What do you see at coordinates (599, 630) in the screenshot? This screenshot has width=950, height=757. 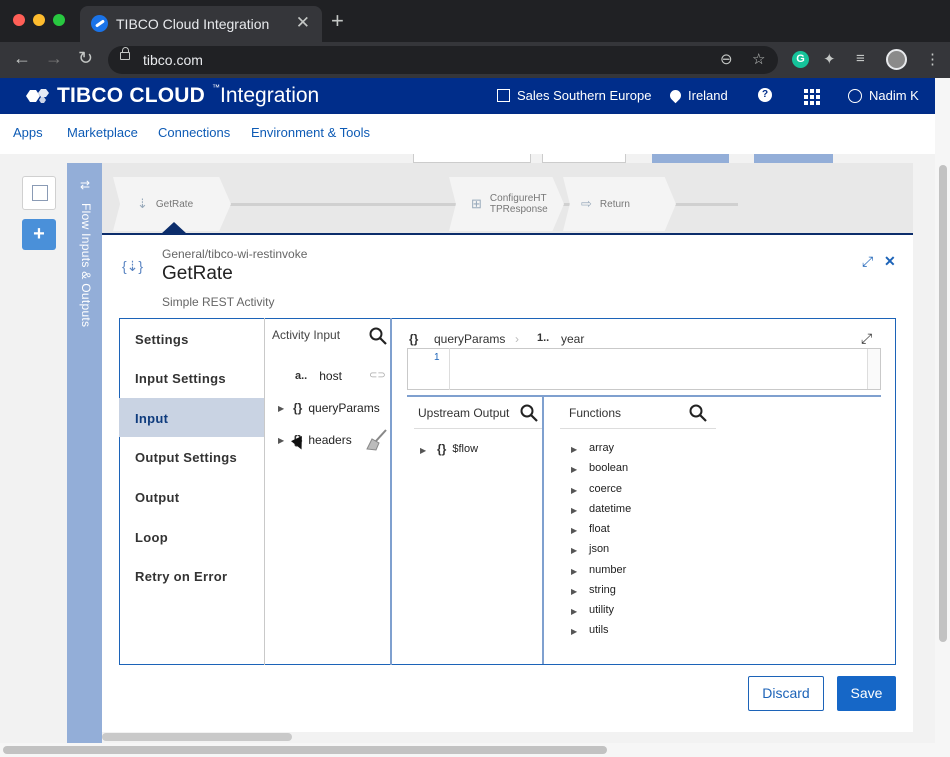 I see `function-group: utils` at bounding box center [599, 630].